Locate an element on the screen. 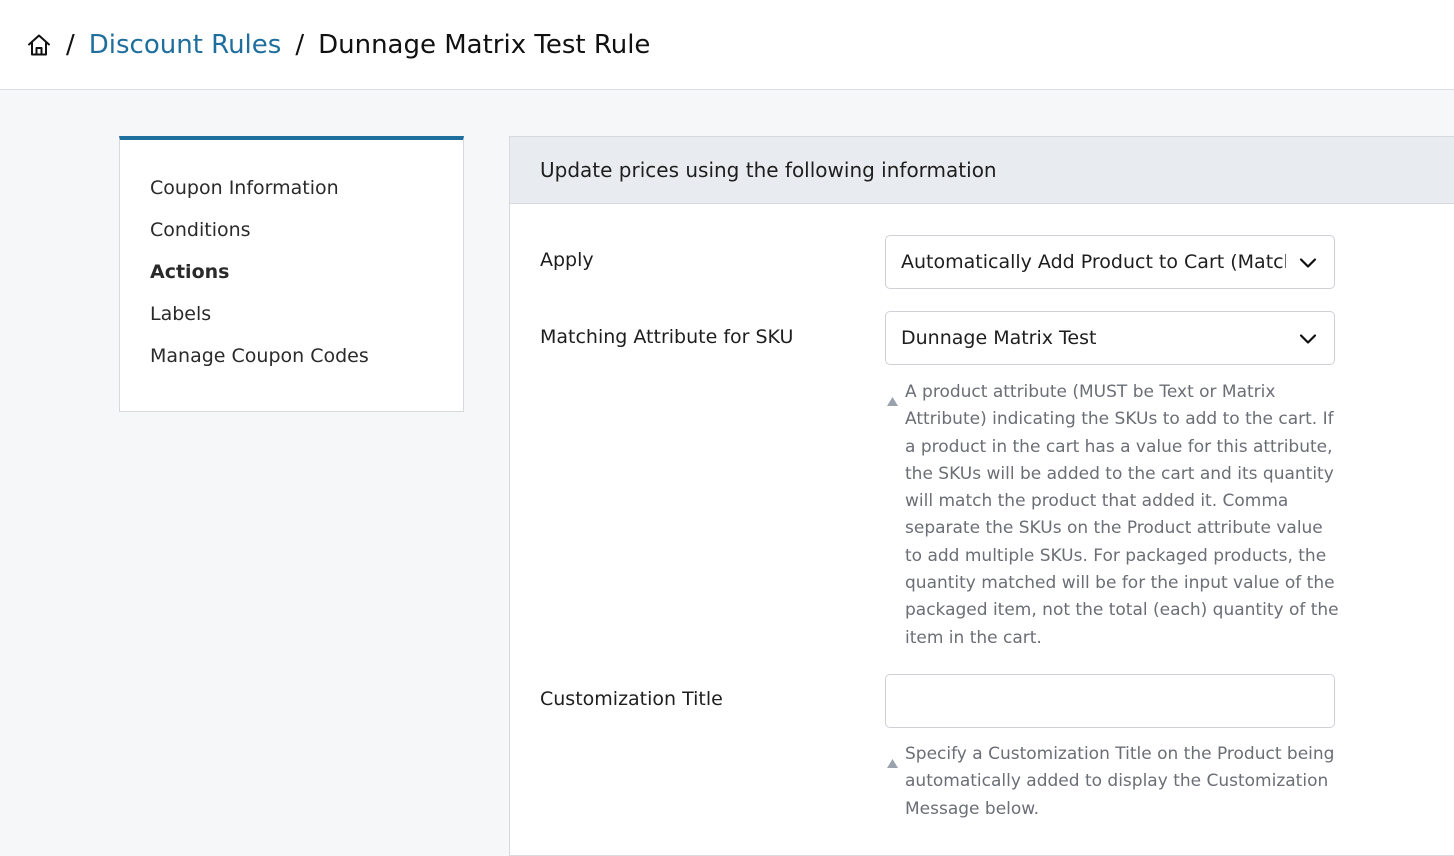 The height and width of the screenshot is (856, 1454). nav-item-manage-coupon-codes: Manage Coupon Codes is located at coordinates (291, 363).